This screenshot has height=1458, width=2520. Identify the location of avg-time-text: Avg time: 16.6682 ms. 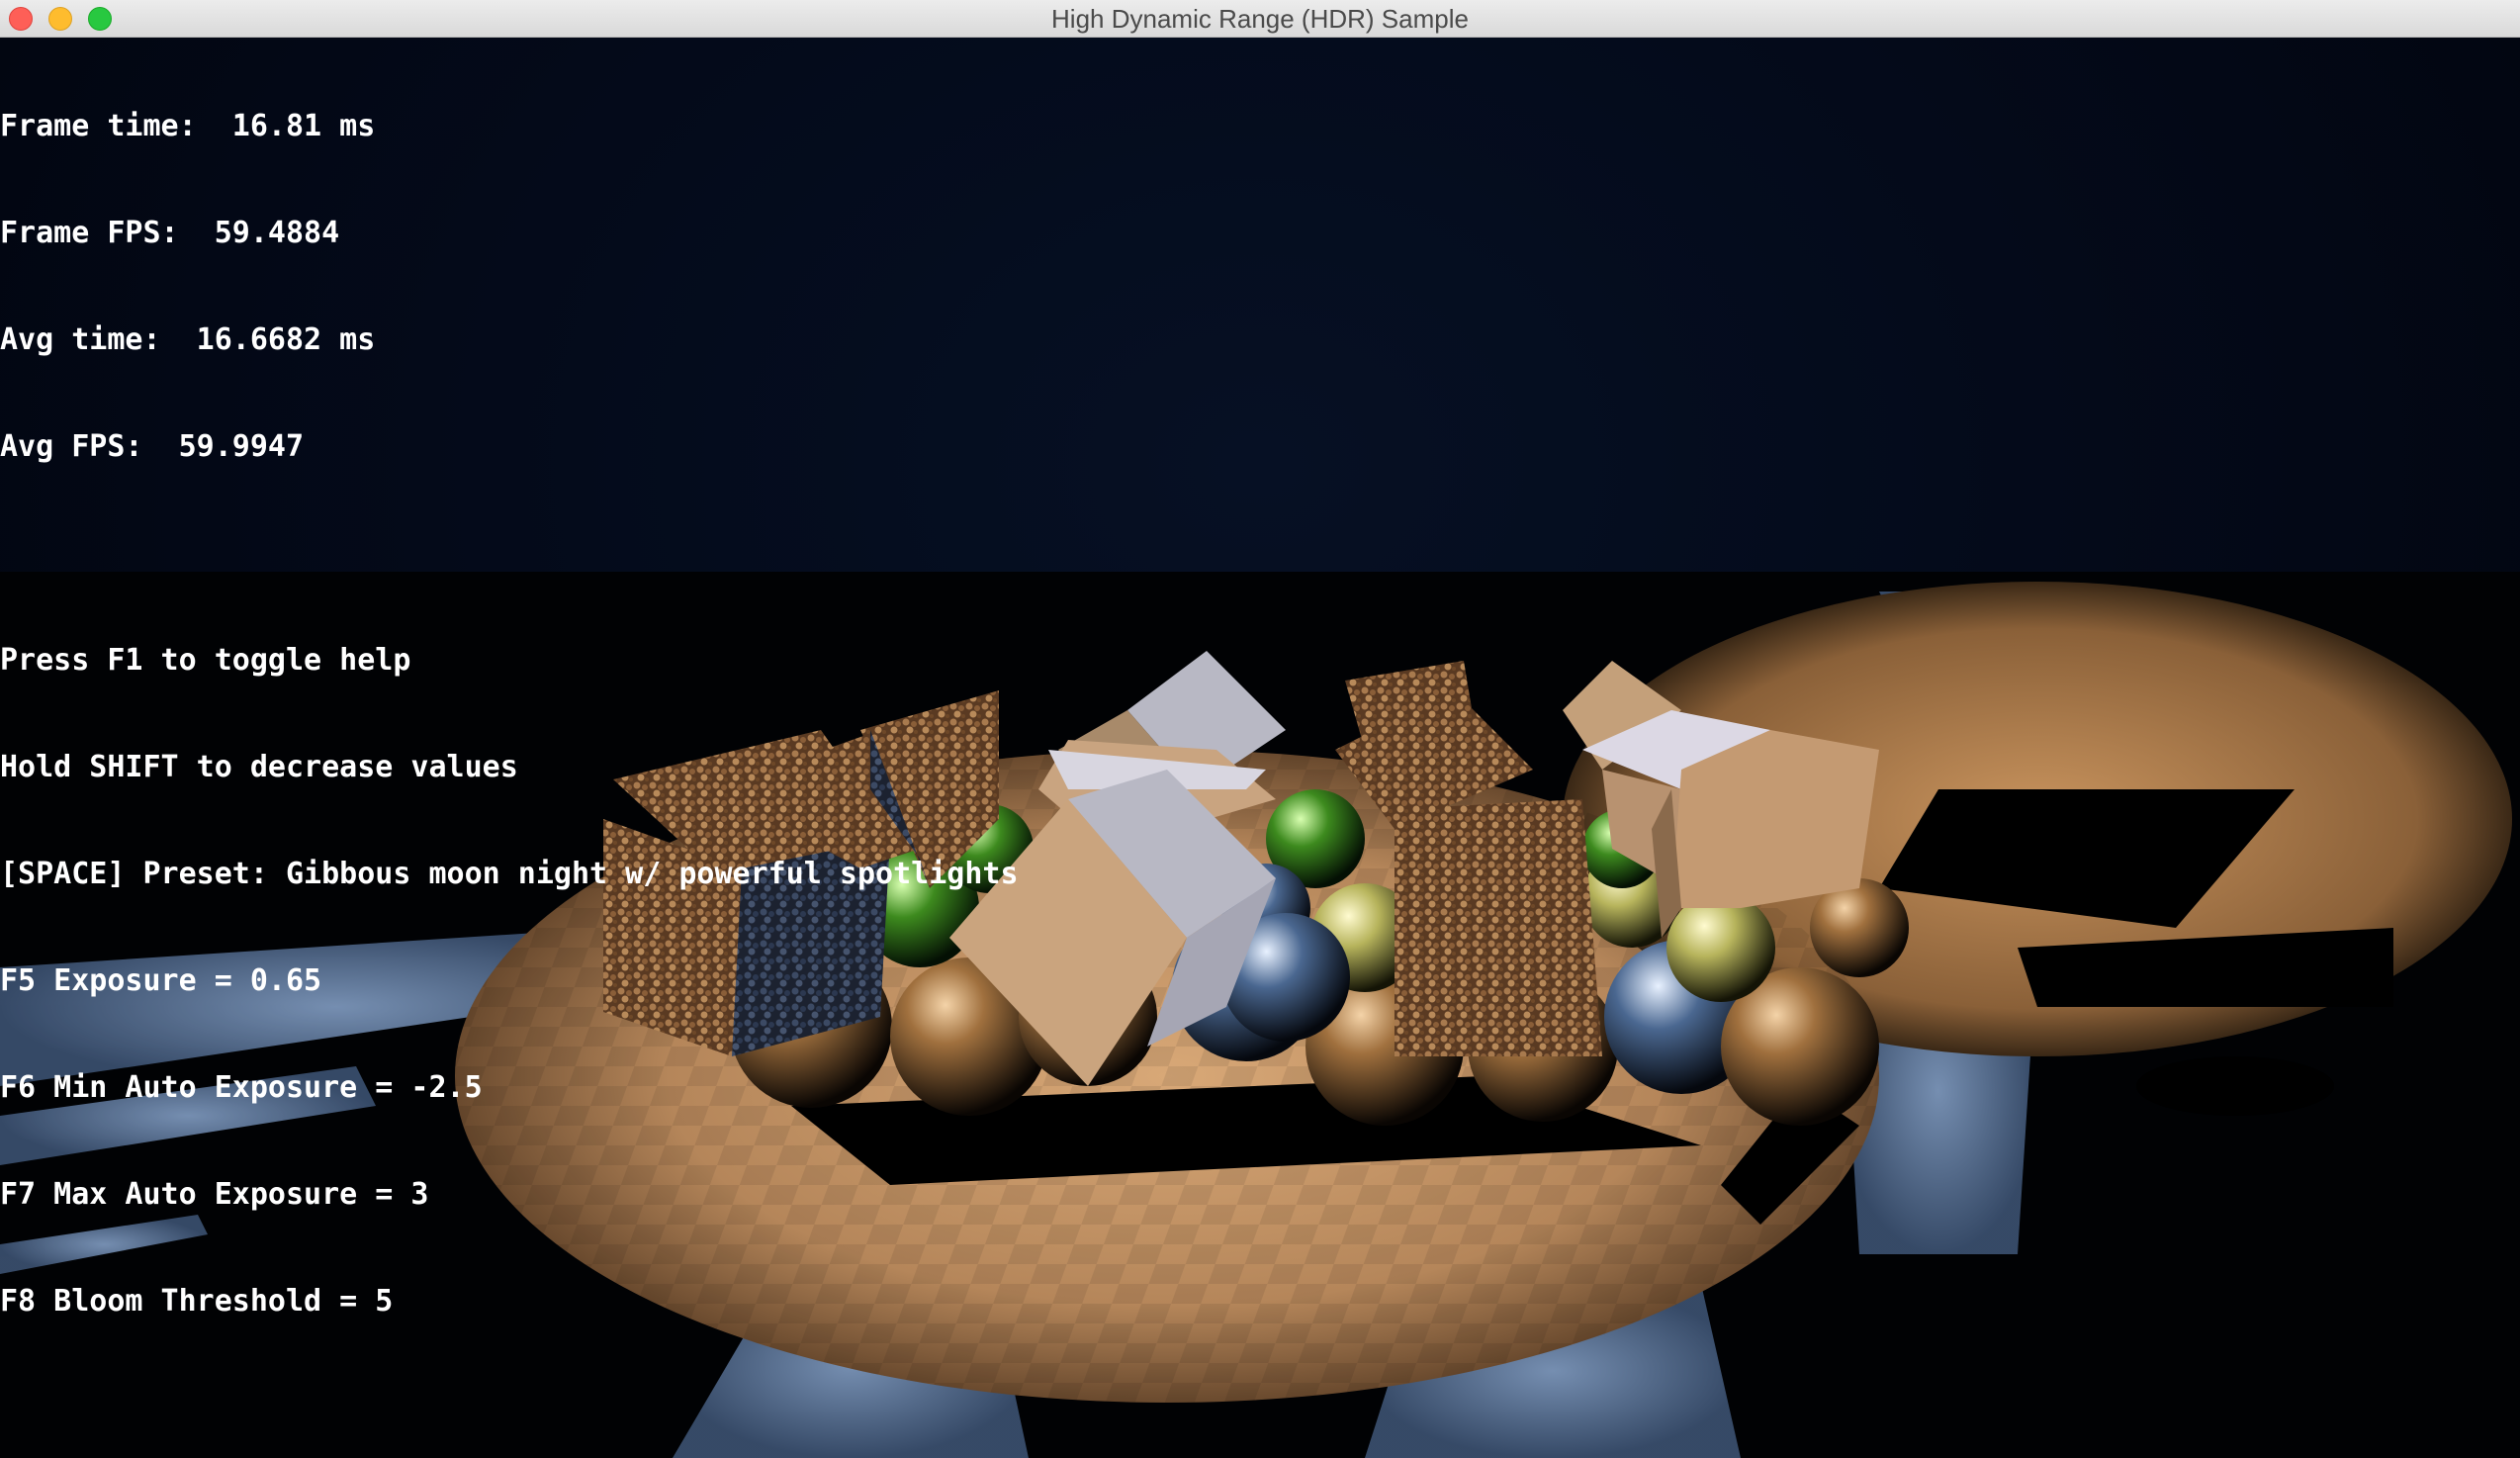
(188, 340).